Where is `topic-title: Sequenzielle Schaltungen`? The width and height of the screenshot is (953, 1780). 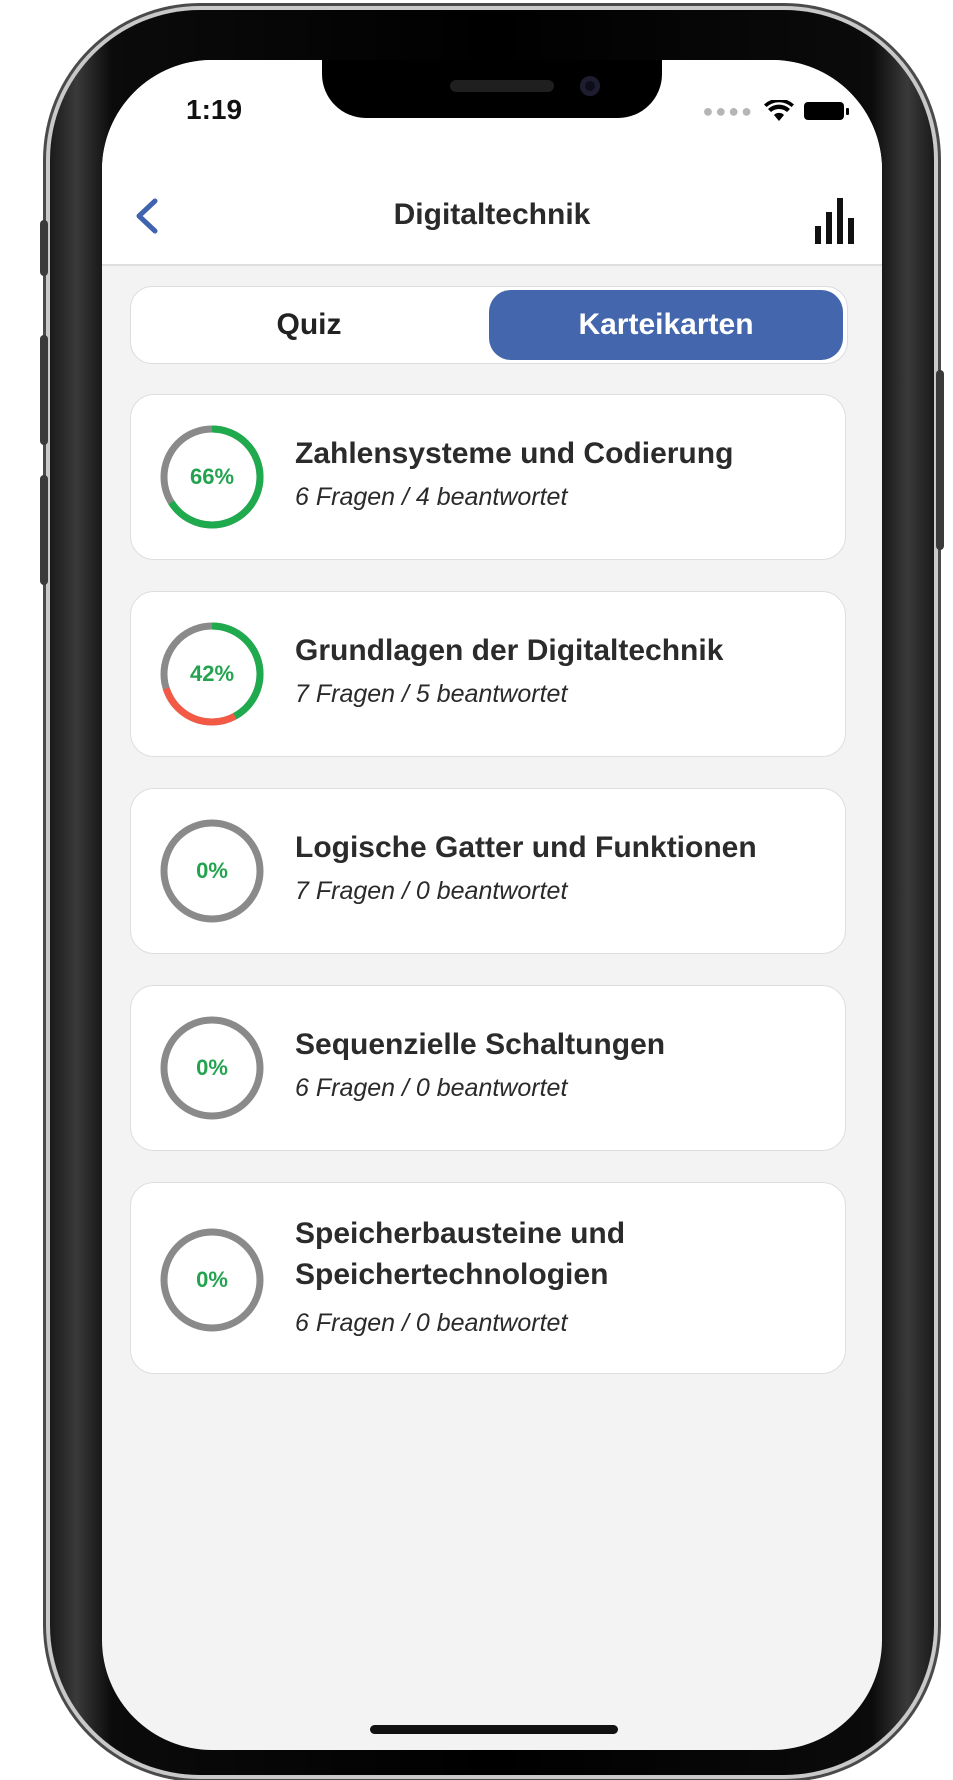
topic-title: Sequenzielle Schaltungen is located at coordinates (480, 1044).